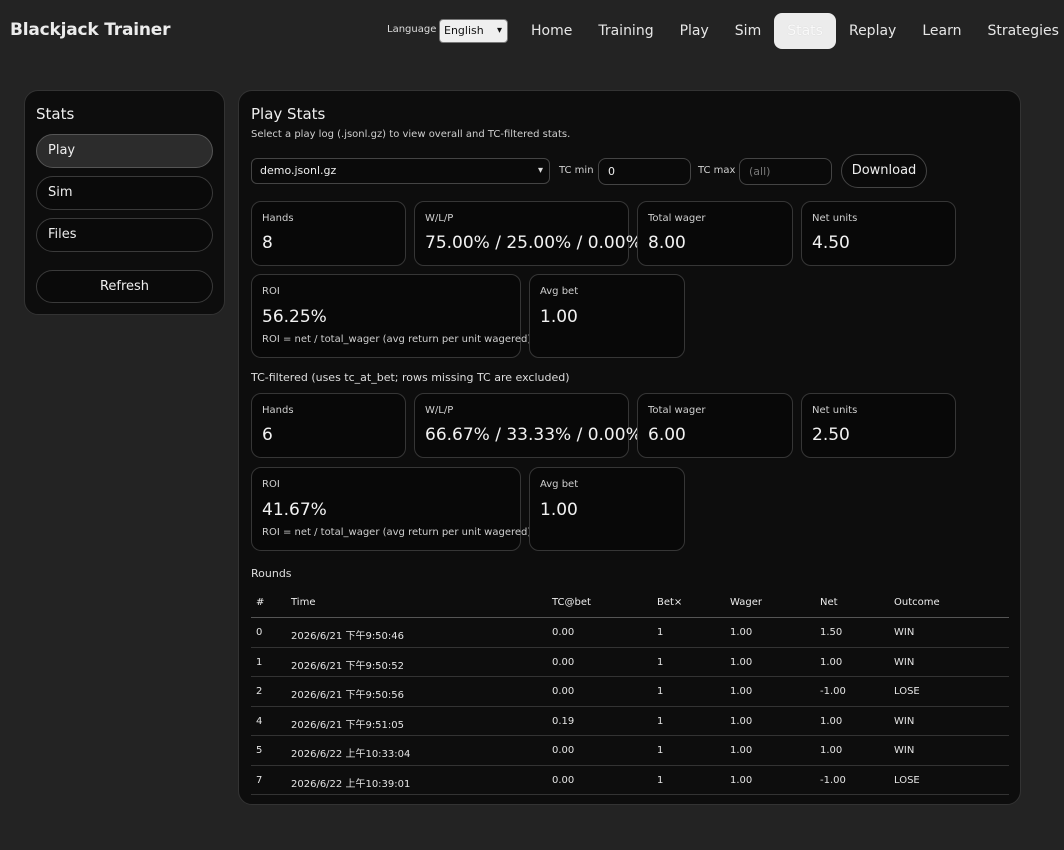 This screenshot has height=850, width=1064. I want to click on col-header-outcome: Outcome, so click(917, 602).